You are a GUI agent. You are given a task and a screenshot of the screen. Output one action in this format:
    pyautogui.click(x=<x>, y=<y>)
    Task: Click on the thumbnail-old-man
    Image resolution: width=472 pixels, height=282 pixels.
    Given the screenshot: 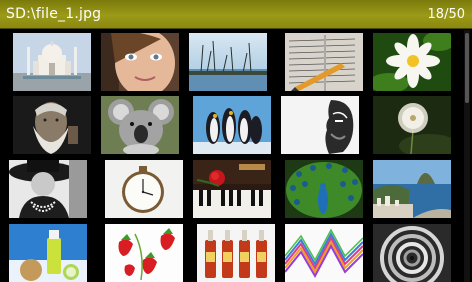 What is the action you would take?
    pyautogui.click(x=52, y=125)
    